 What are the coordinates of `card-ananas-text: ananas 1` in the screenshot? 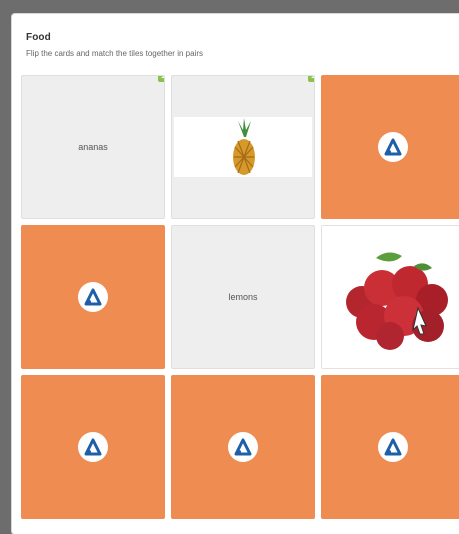 It's located at (93, 147).